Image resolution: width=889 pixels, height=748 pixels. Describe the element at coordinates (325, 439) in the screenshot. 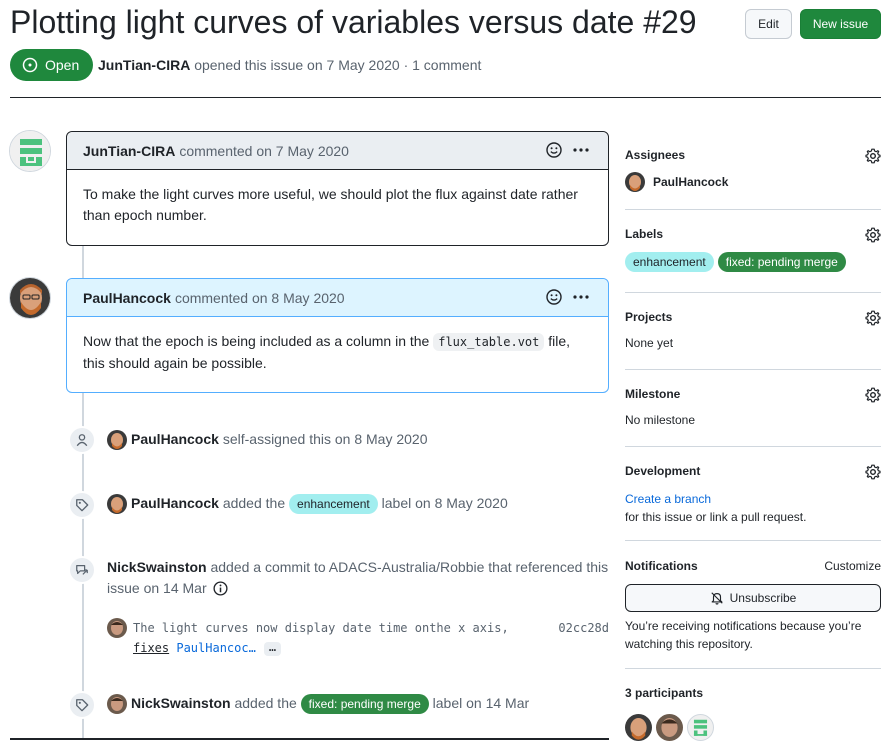

I see `event-text: self-assigned this on 8 May 2020` at that location.